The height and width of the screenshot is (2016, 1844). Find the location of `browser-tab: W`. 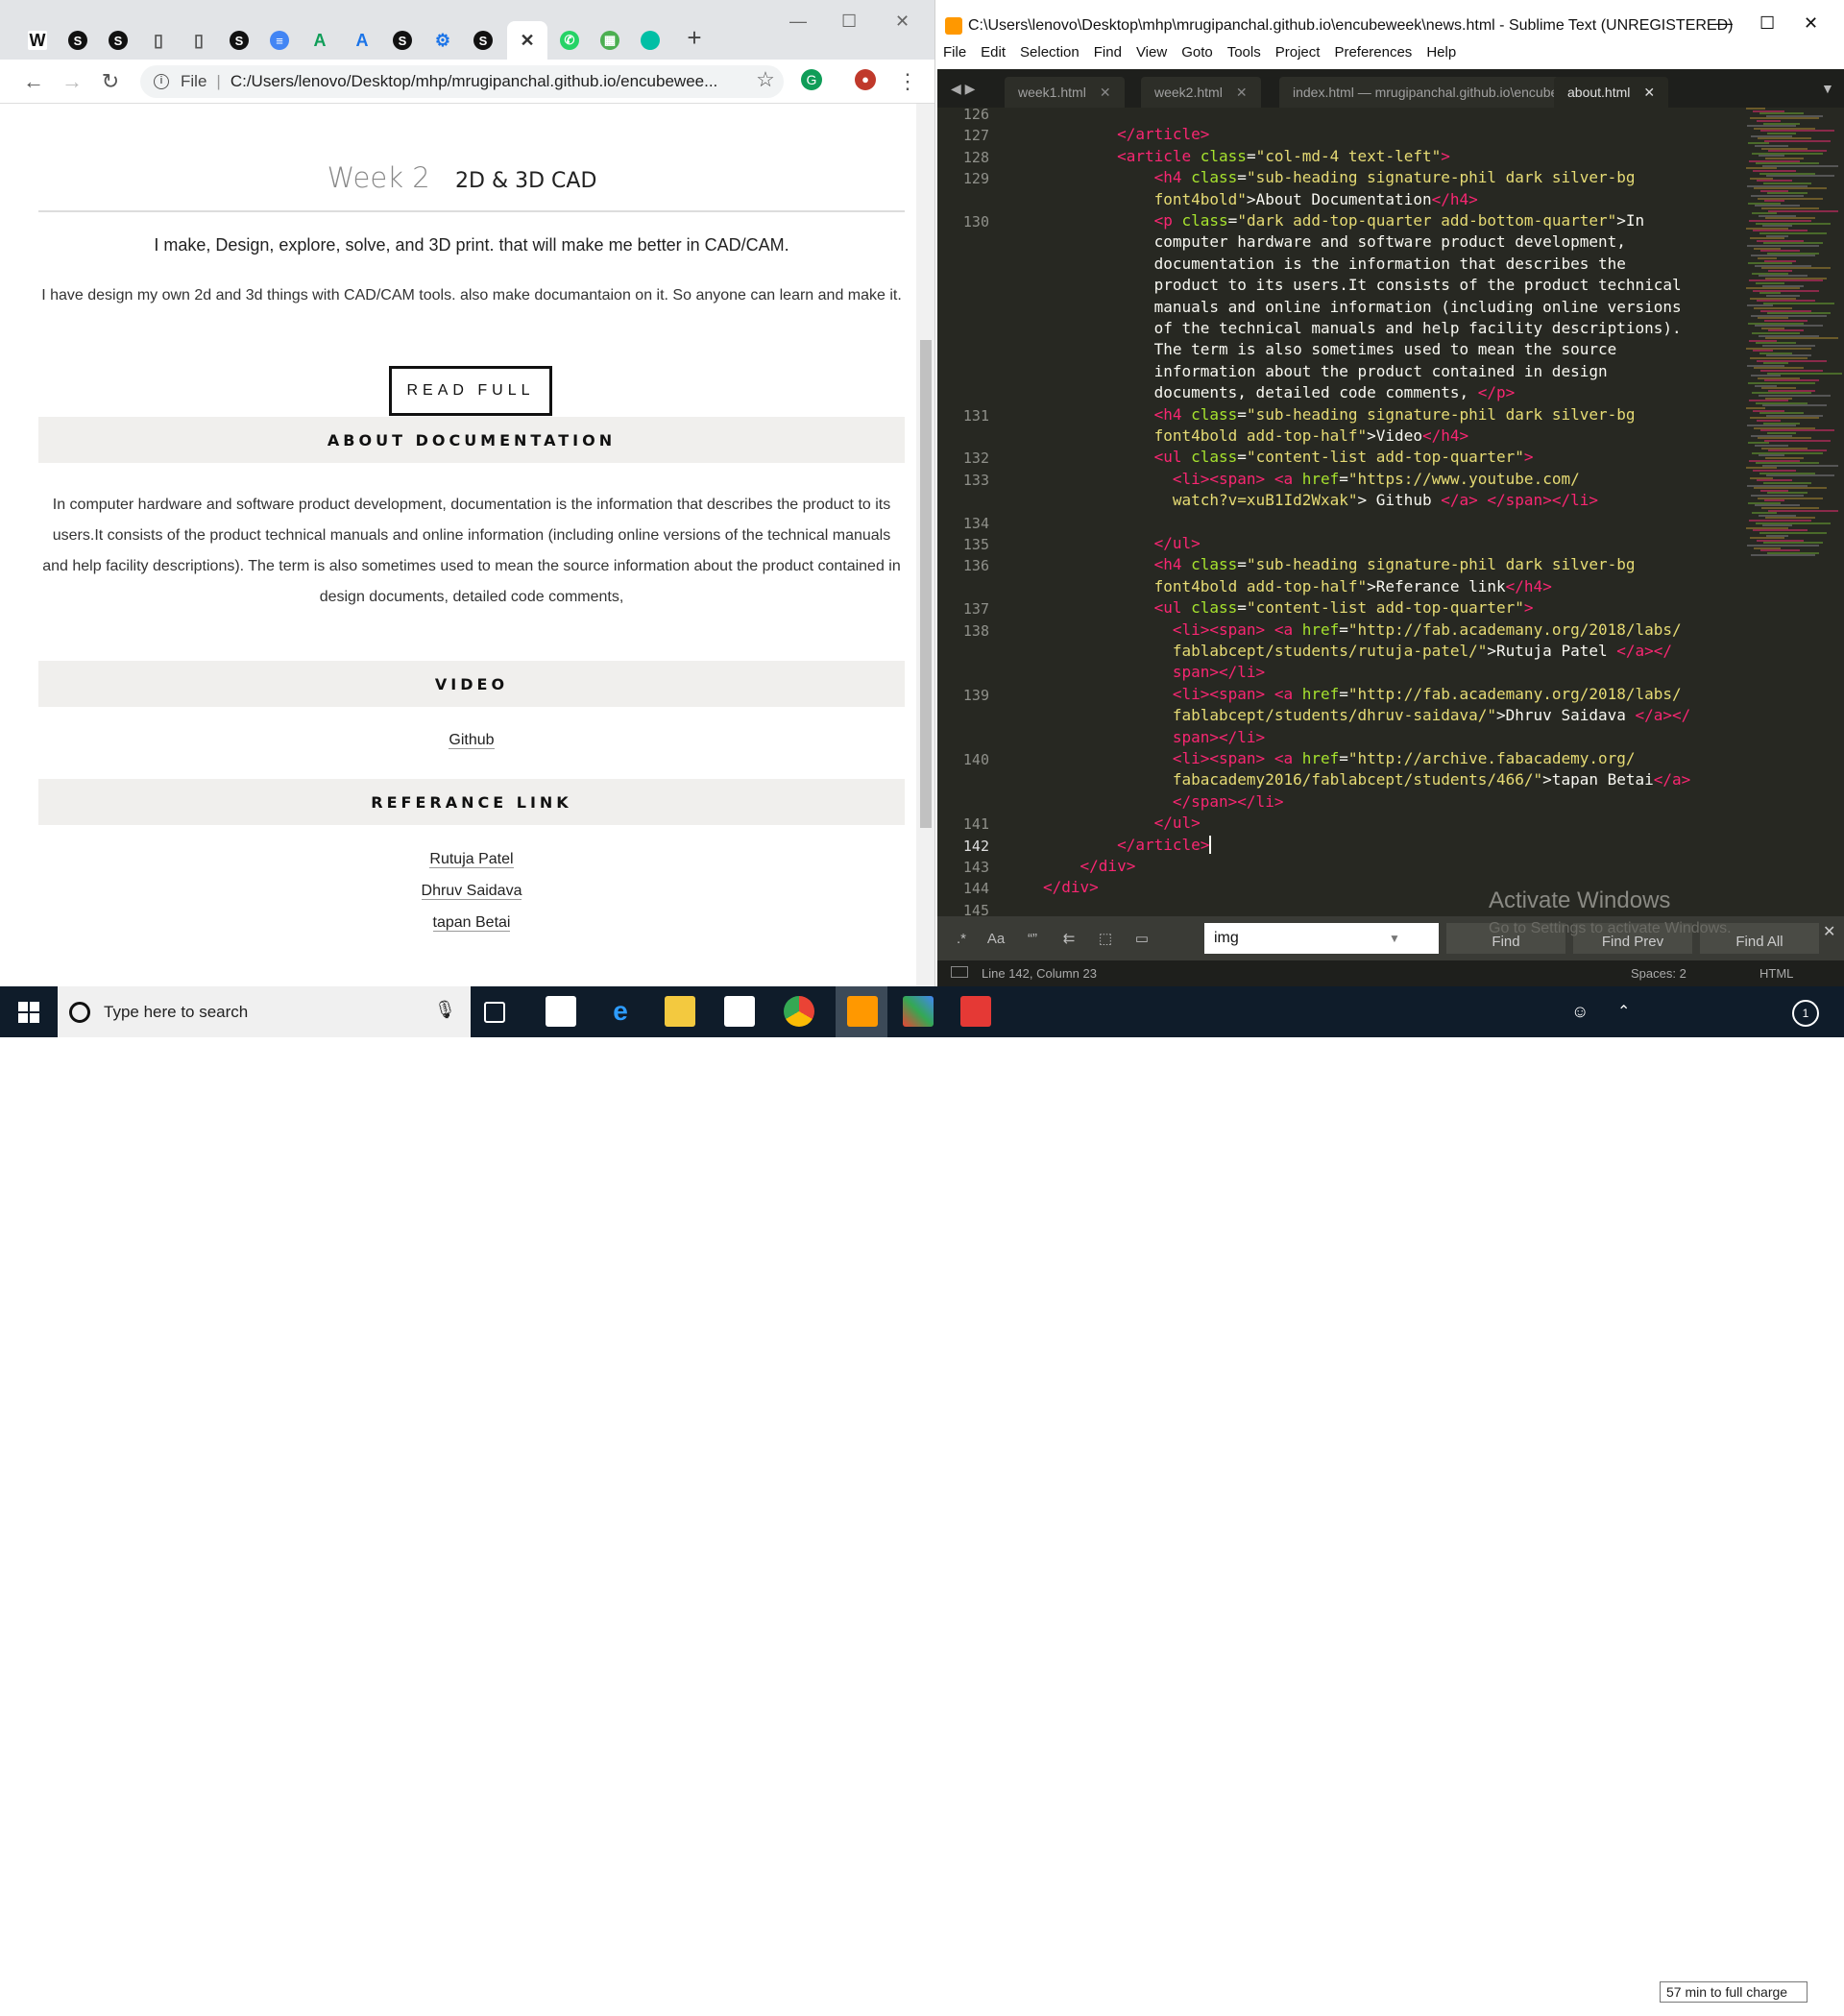

browser-tab: W is located at coordinates (37, 40).